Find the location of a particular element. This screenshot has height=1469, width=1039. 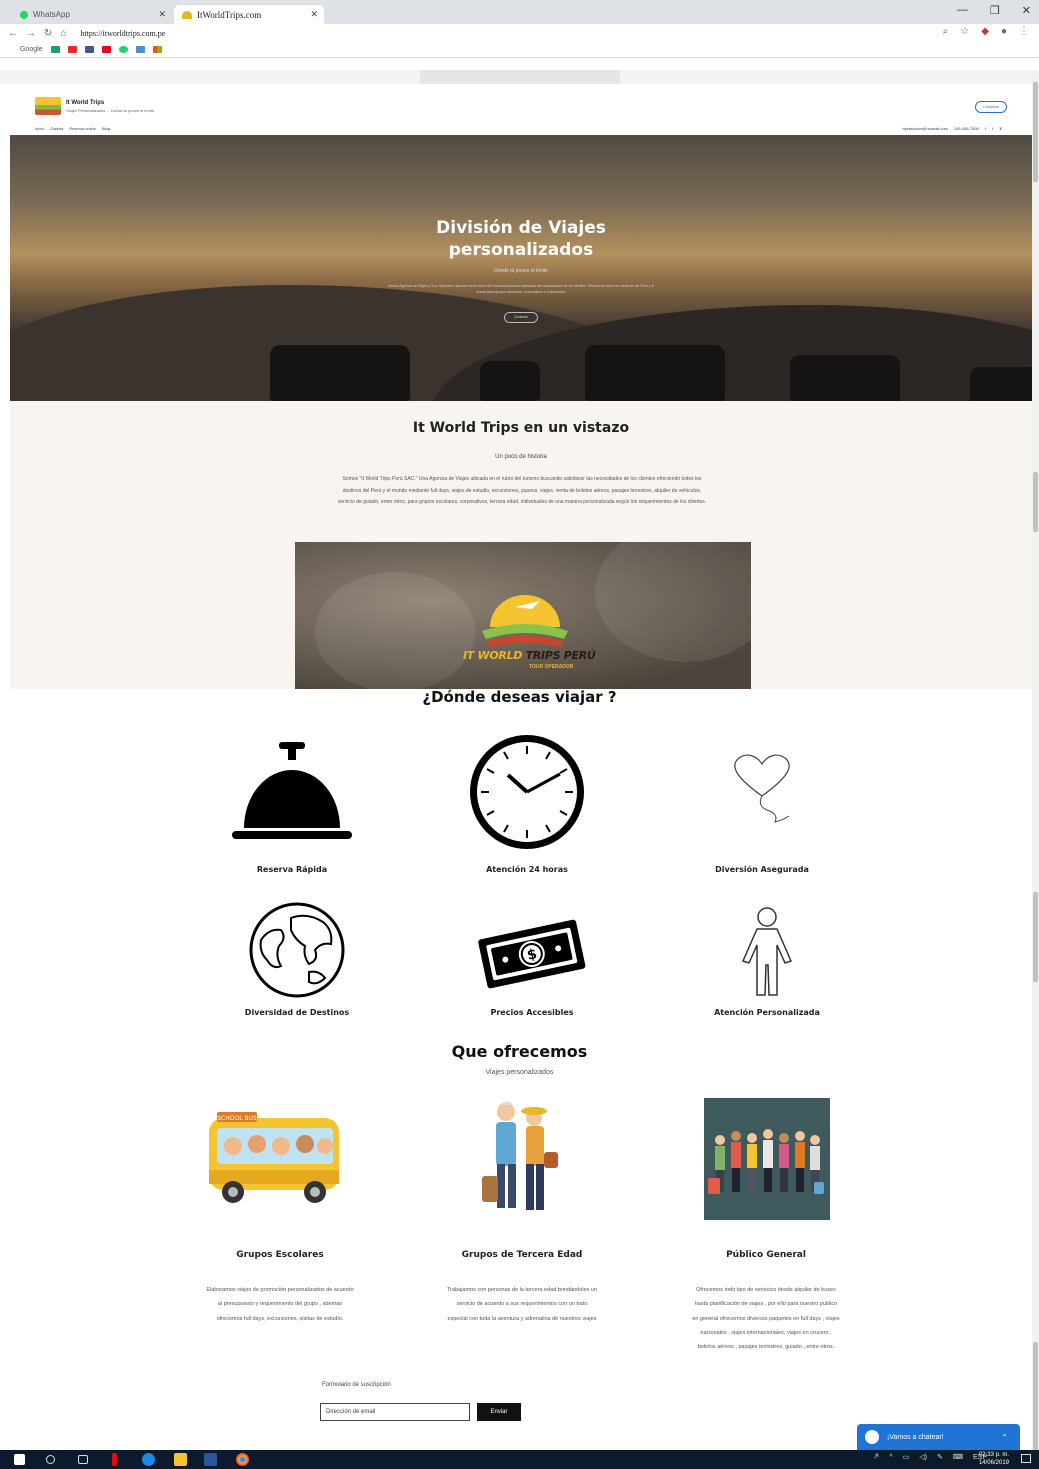

chat-label: ¡Vamos a chatear! is located at coordinates (915, 1437).